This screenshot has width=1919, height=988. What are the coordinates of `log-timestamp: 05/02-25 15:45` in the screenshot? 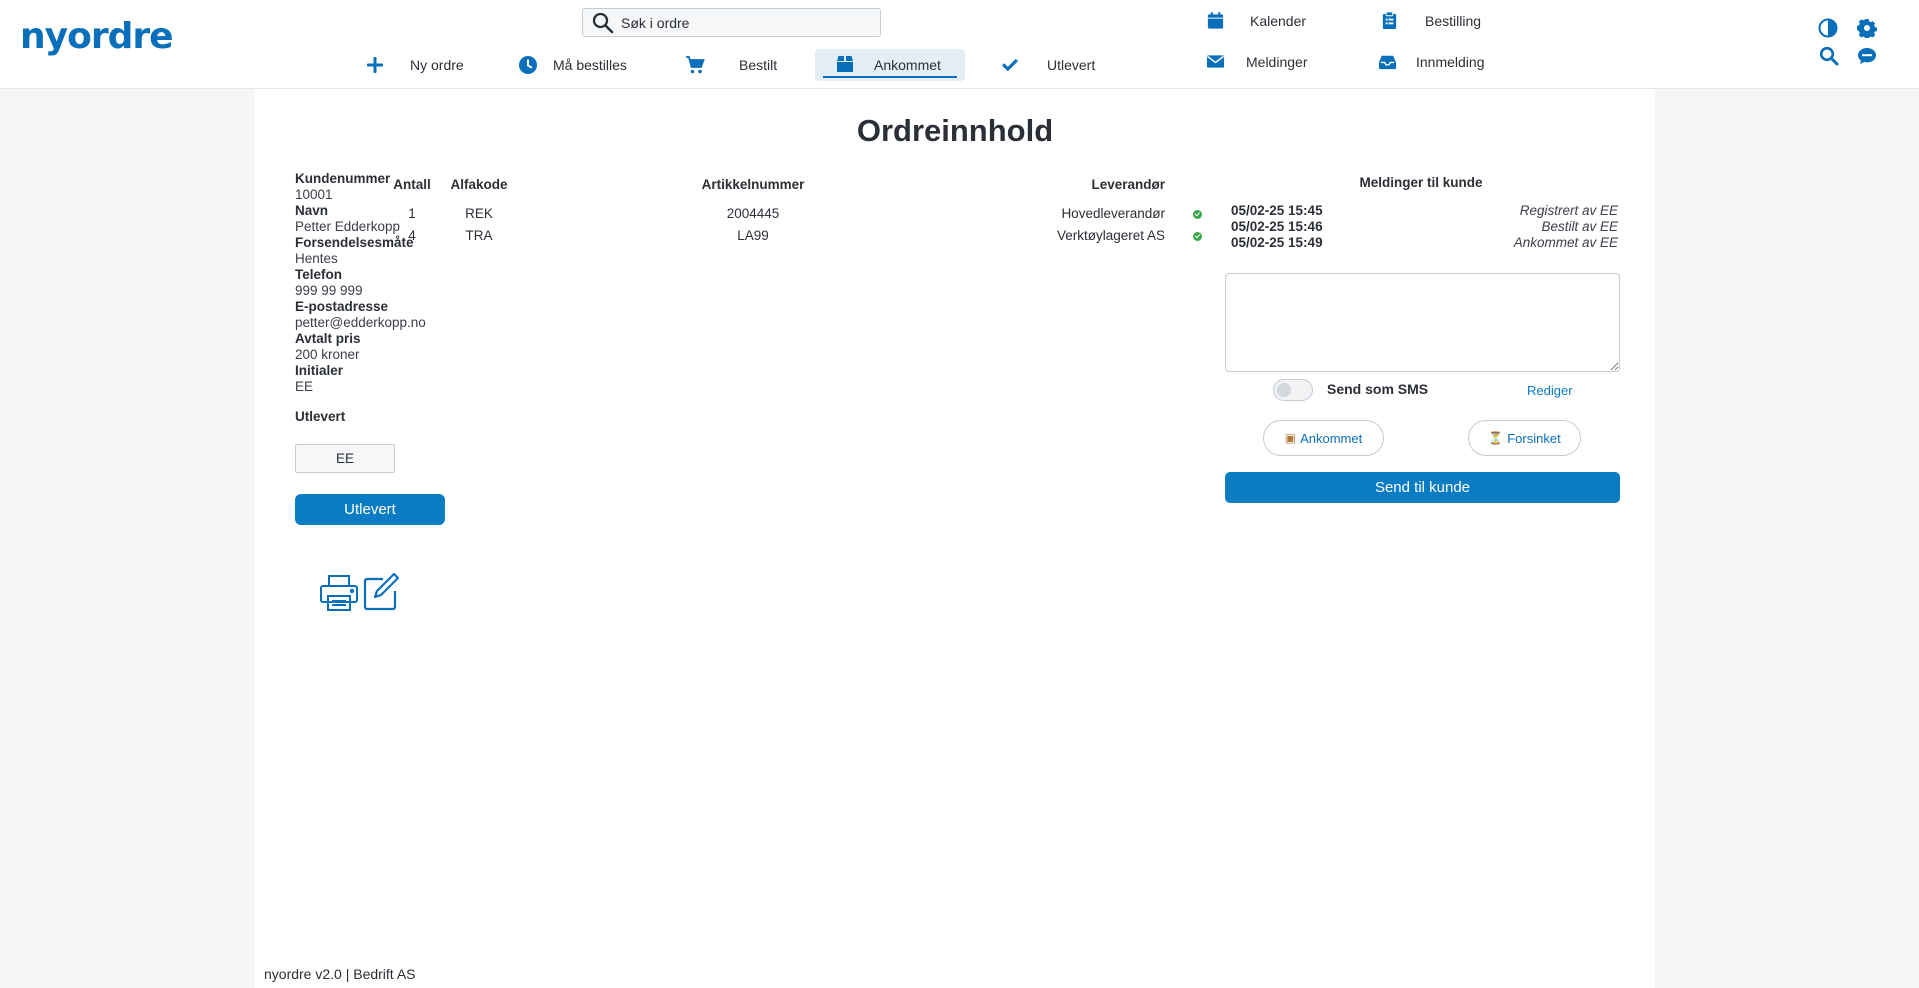 It's located at (1277, 210).